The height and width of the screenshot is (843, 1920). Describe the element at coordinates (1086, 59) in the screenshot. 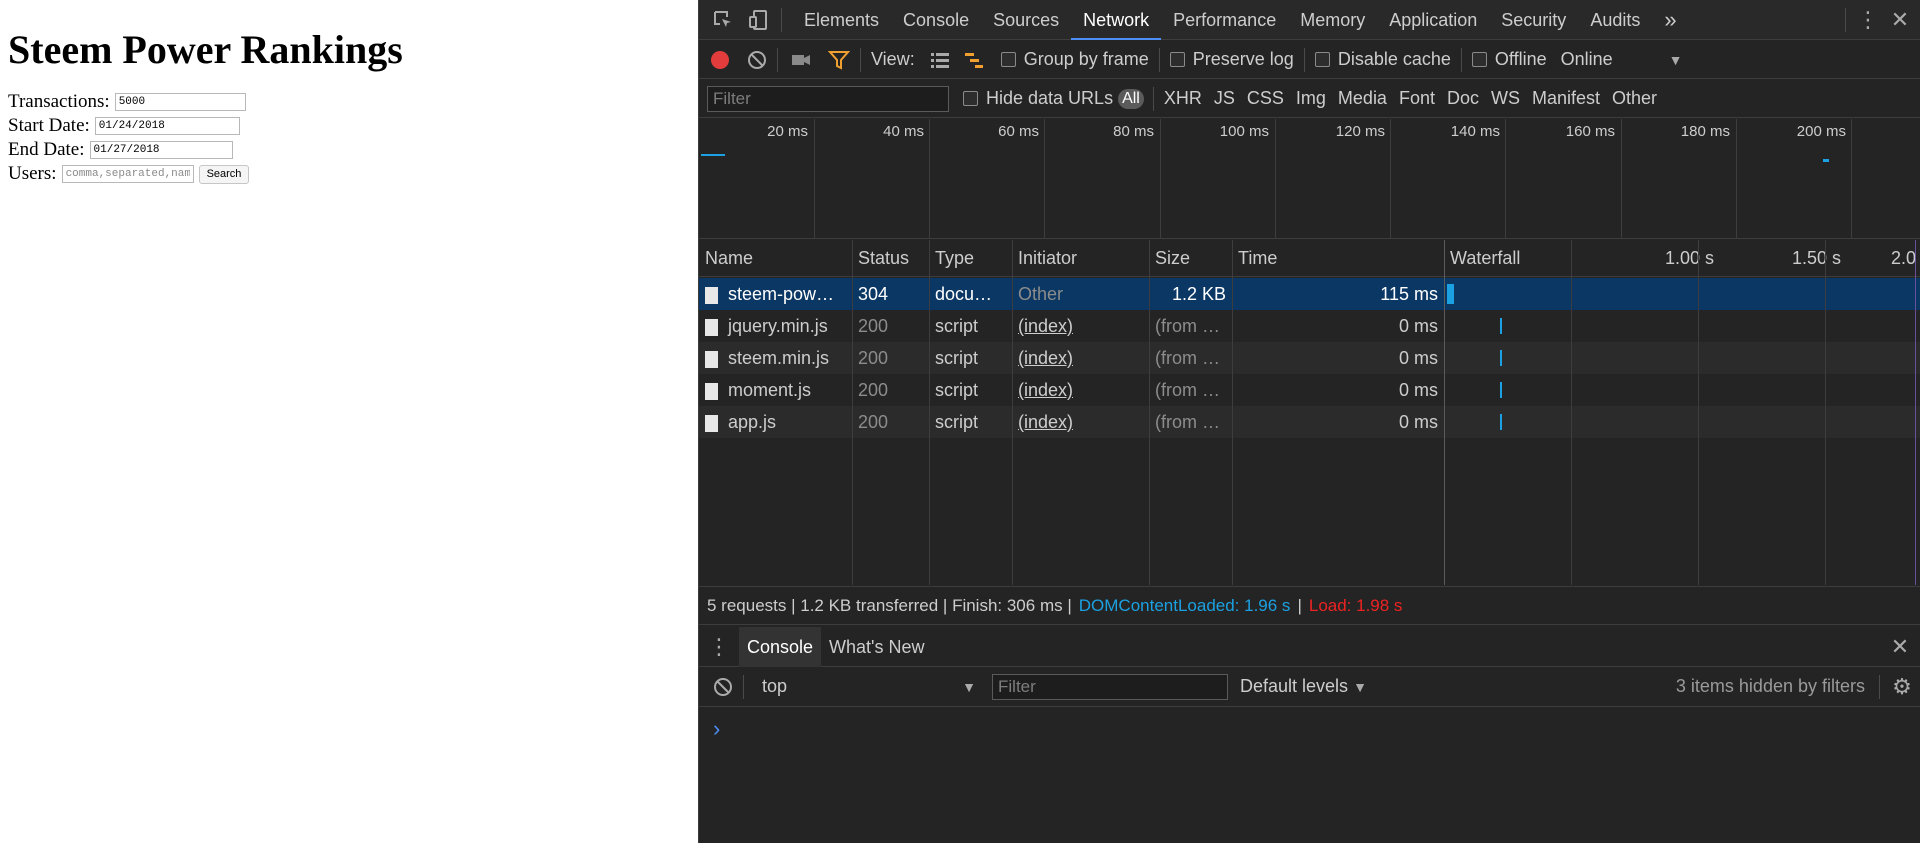

I see `group-by-frame-label: Group by frame` at that location.